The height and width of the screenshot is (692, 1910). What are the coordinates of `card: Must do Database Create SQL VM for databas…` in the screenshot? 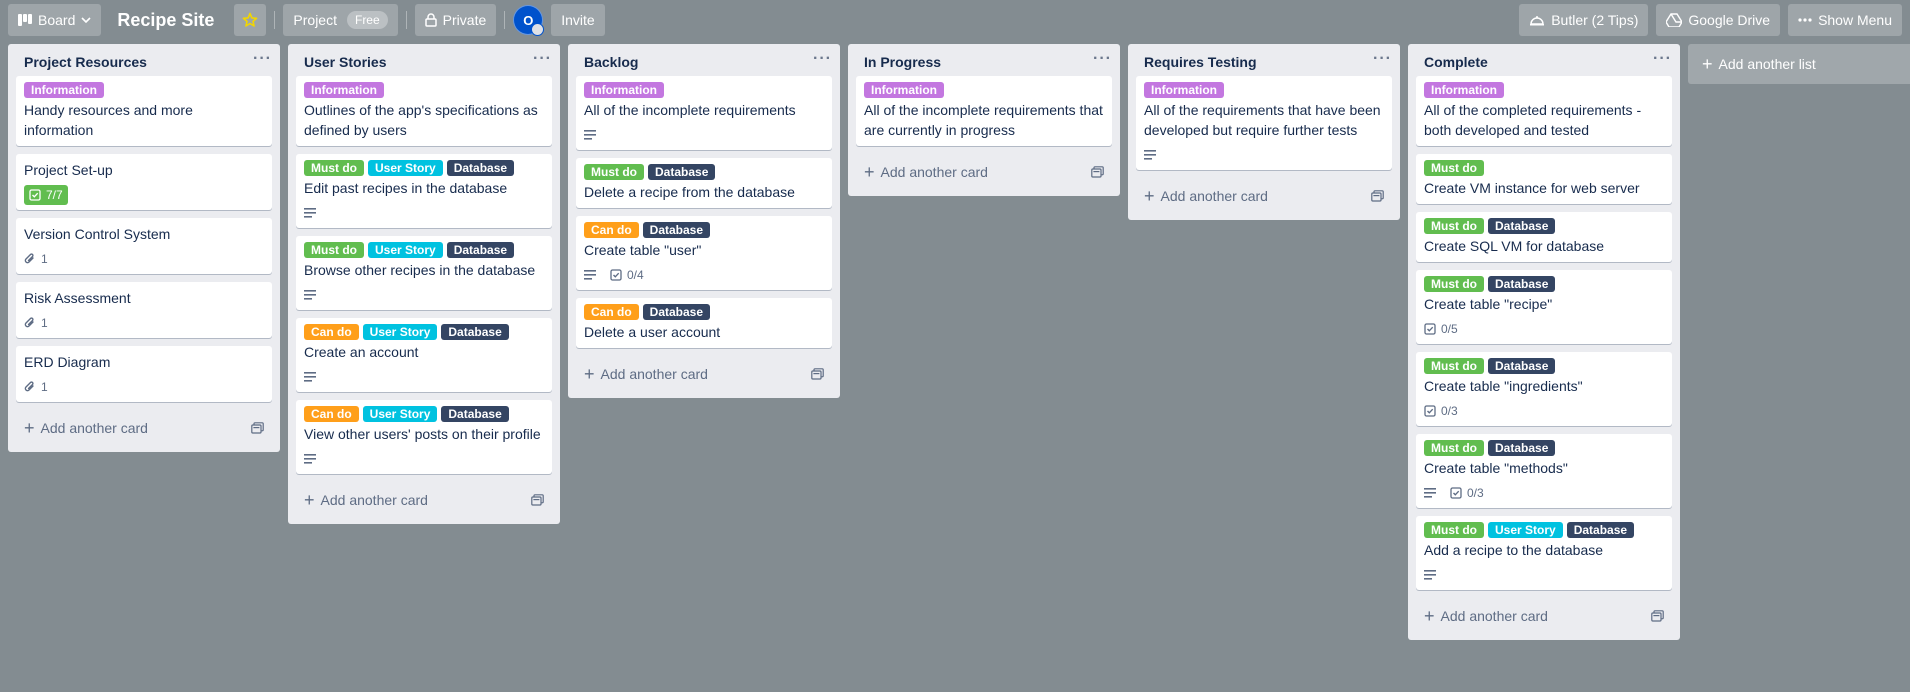 It's located at (1544, 237).